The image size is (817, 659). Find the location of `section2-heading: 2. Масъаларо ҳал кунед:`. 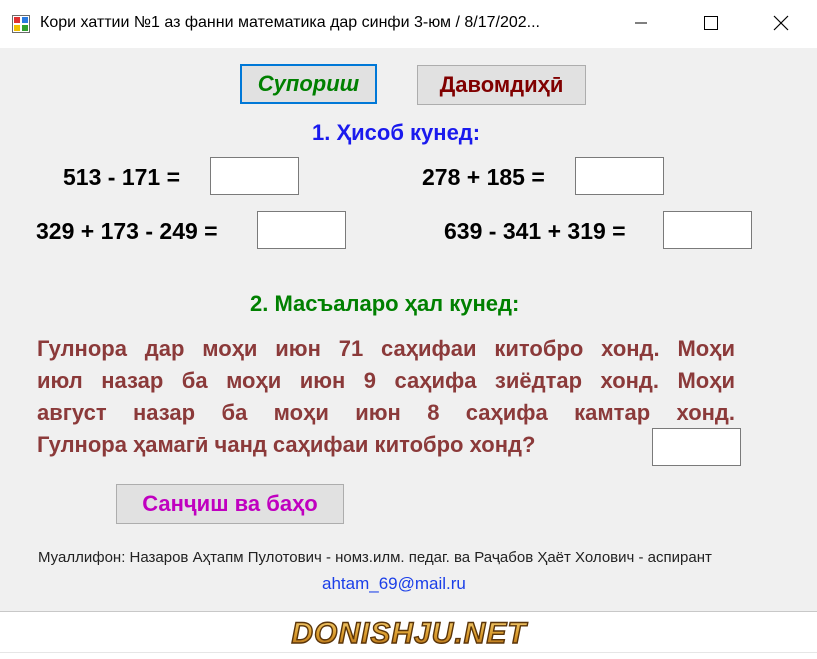

section2-heading: 2. Масъаларо ҳал кунед: is located at coordinates (385, 303).